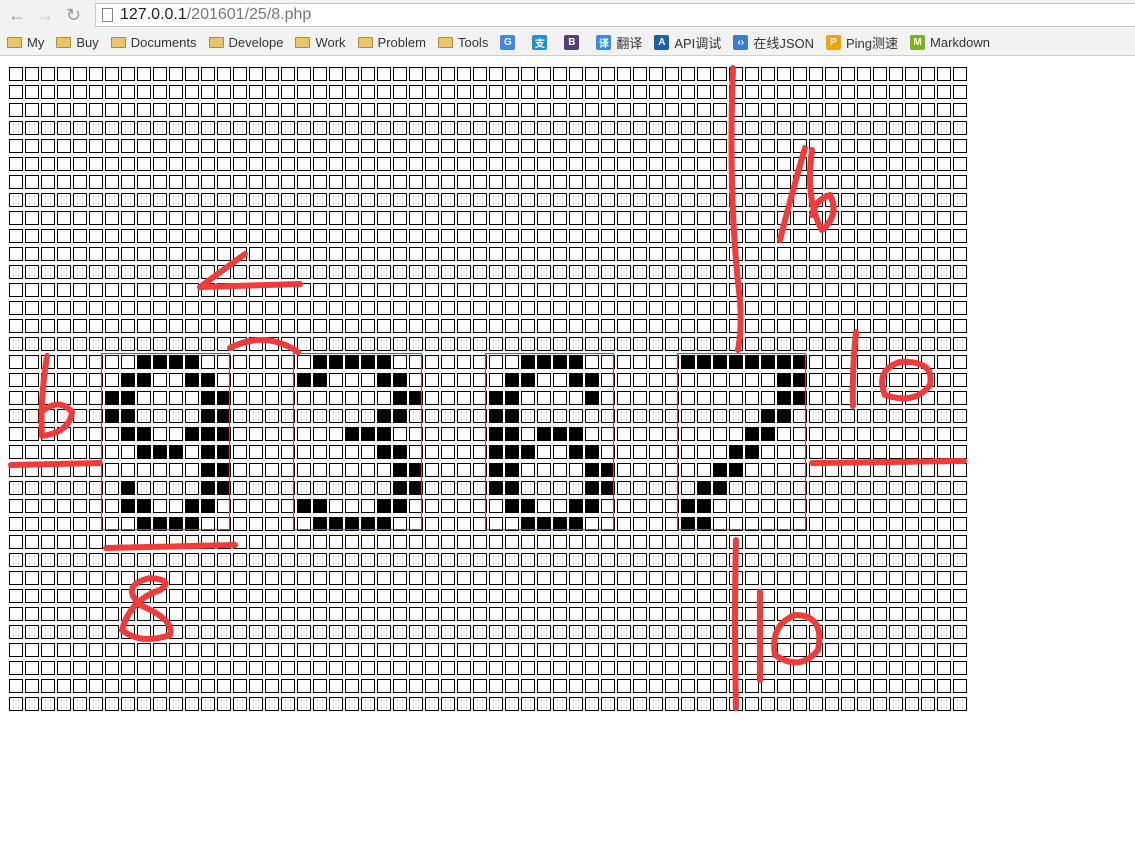 The height and width of the screenshot is (848, 1135). What do you see at coordinates (735, 624) in the screenshot?
I see `annotation-divider-bottom` at bounding box center [735, 624].